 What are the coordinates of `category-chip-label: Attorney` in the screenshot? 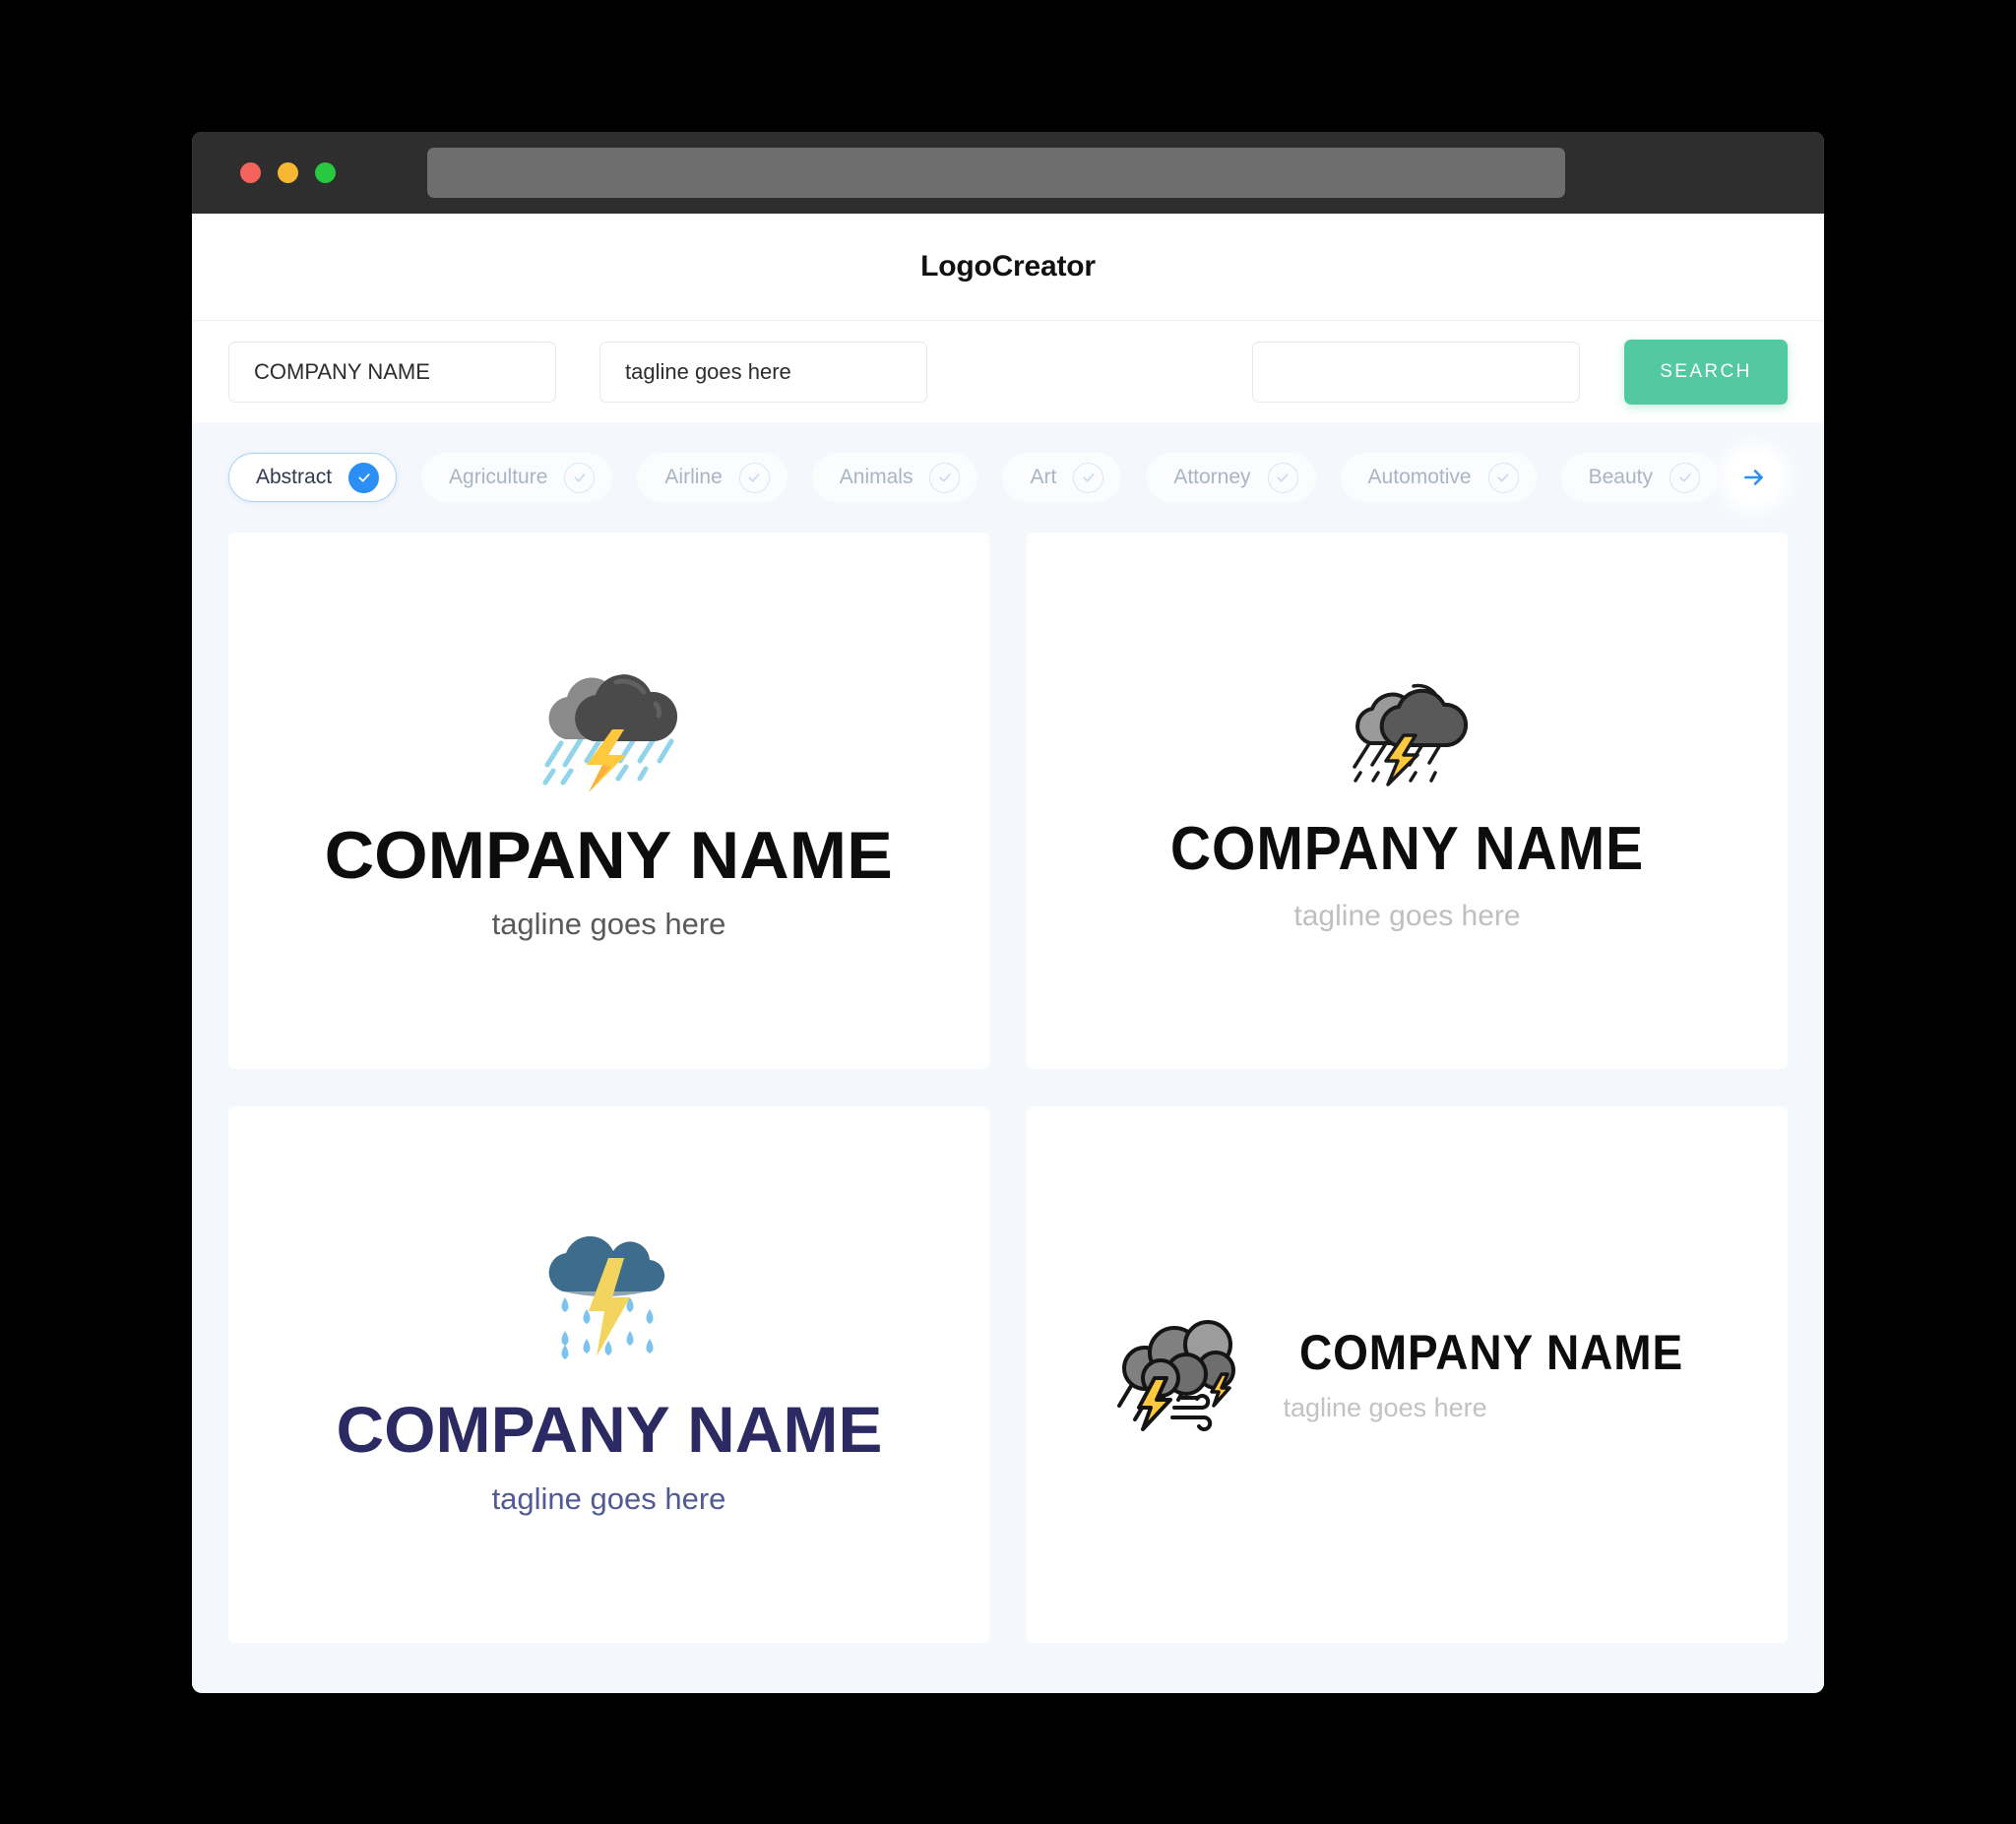 It's located at (1212, 477).